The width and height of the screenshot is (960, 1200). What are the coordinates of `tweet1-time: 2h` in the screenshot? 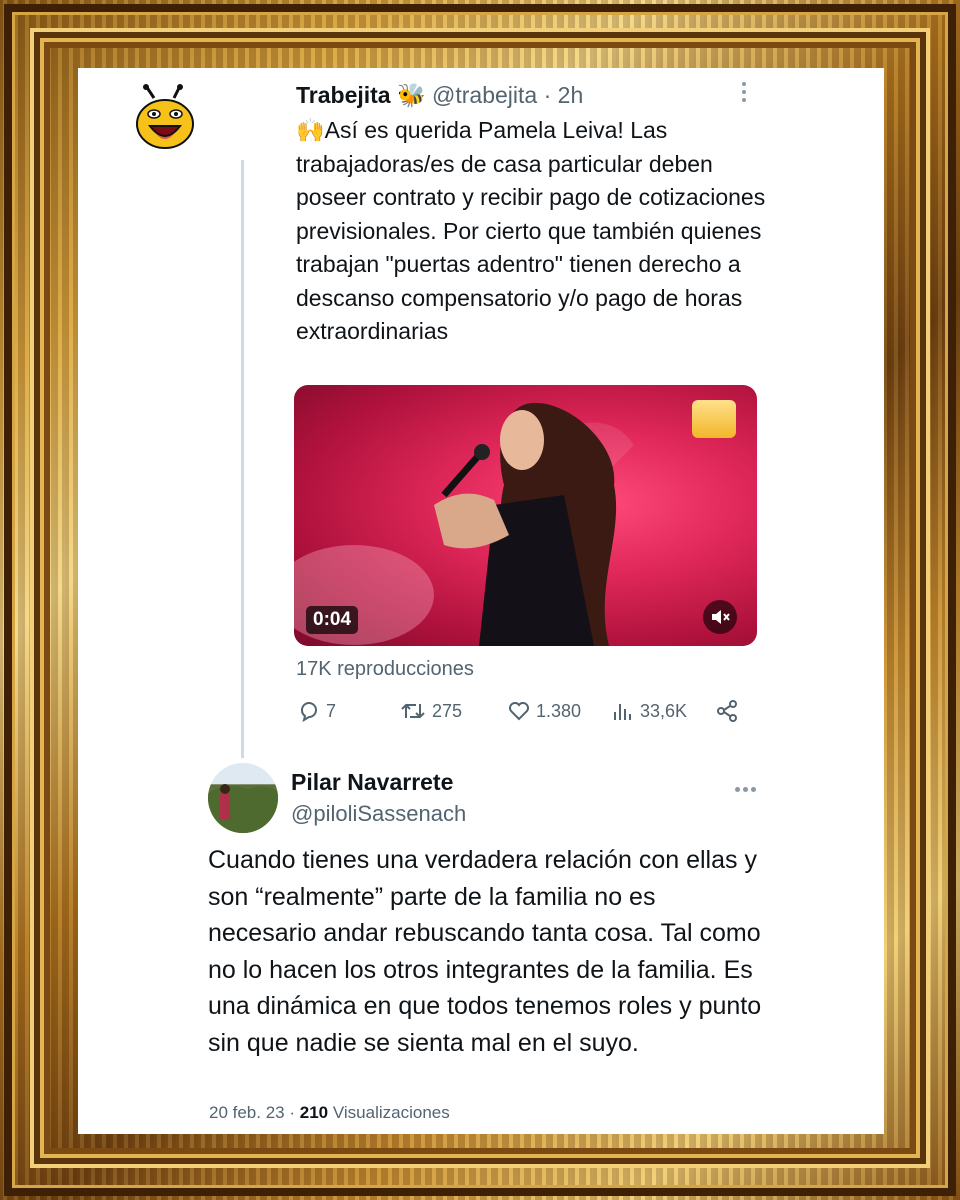 It's located at (571, 95).